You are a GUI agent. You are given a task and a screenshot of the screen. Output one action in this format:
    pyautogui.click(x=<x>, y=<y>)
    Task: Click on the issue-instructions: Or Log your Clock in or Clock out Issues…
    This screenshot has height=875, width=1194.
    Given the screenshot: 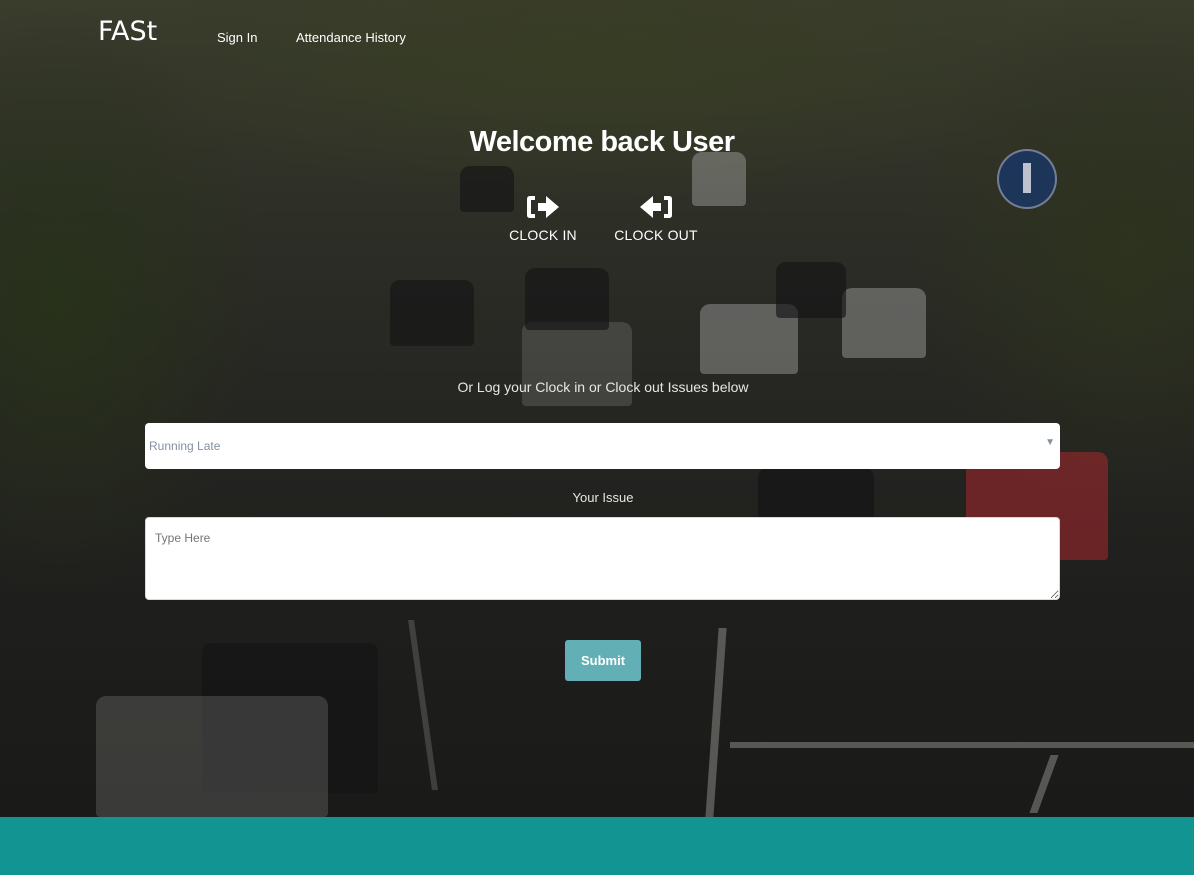 What is the action you would take?
    pyautogui.click(x=603, y=387)
    